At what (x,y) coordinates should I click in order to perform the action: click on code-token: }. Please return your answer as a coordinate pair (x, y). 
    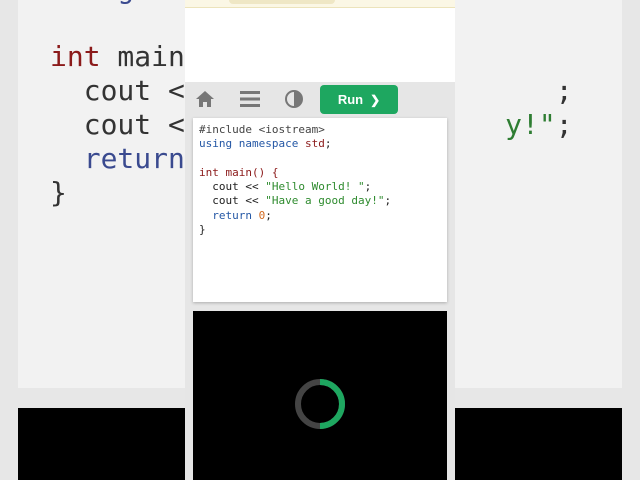
    Looking at the image, I should click on (202, 230).